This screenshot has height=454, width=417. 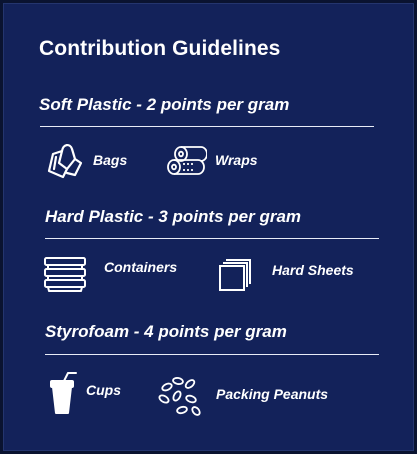 What do you see at coordinates (65, 274) in the screenshot?
I see `stacked-containers-icon` at bounding box center [65, 274].